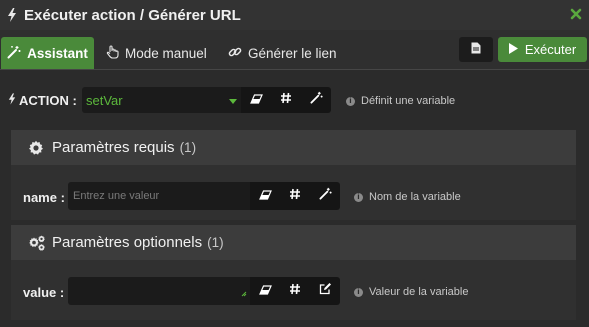 Image resolution: width=589 pixels, height=327 pixels. What do you see at coordinates (127, 242) in the screenshot?
I see `optional-params-title: Paramètres optionnels` at bounding box center [127, 242].